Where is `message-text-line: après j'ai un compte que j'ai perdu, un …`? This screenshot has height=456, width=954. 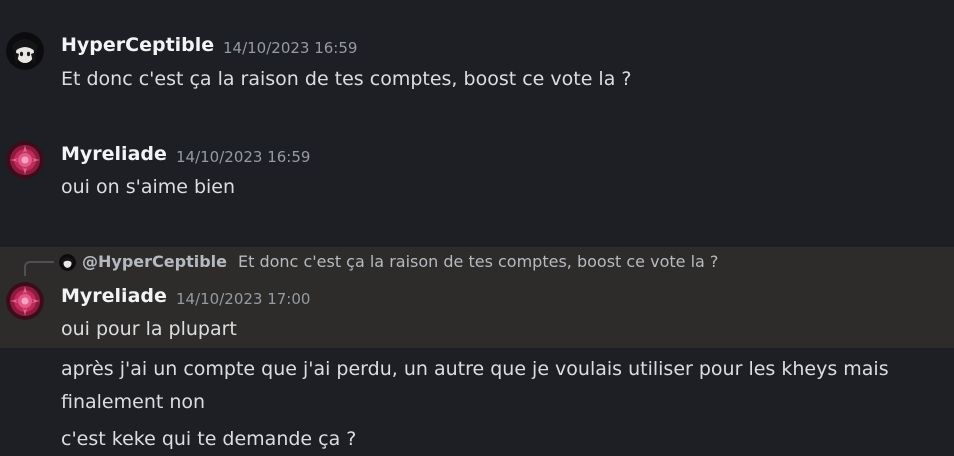
message-text-line: après j'ai un compte que j'ai perdu, un … is located at coordinates (475, 369).